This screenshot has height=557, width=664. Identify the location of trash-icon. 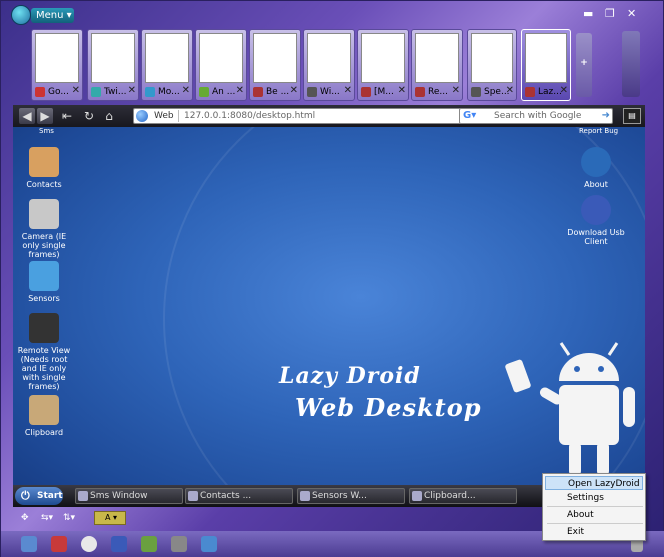
(631, 64).